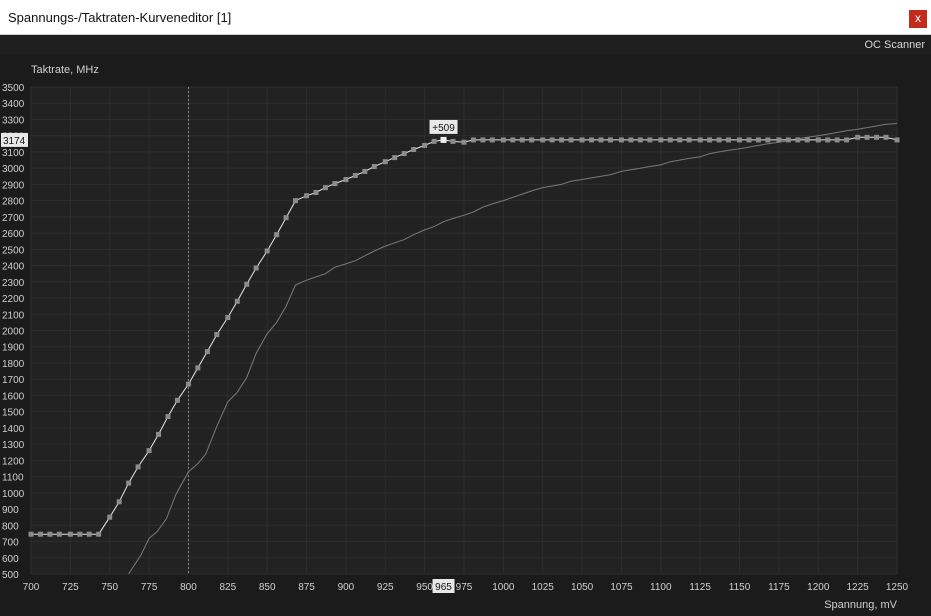 Image resolution: width=931 pixels, height=616 pixels. I want to click on y-tick-label: 800, so click(10, 526).